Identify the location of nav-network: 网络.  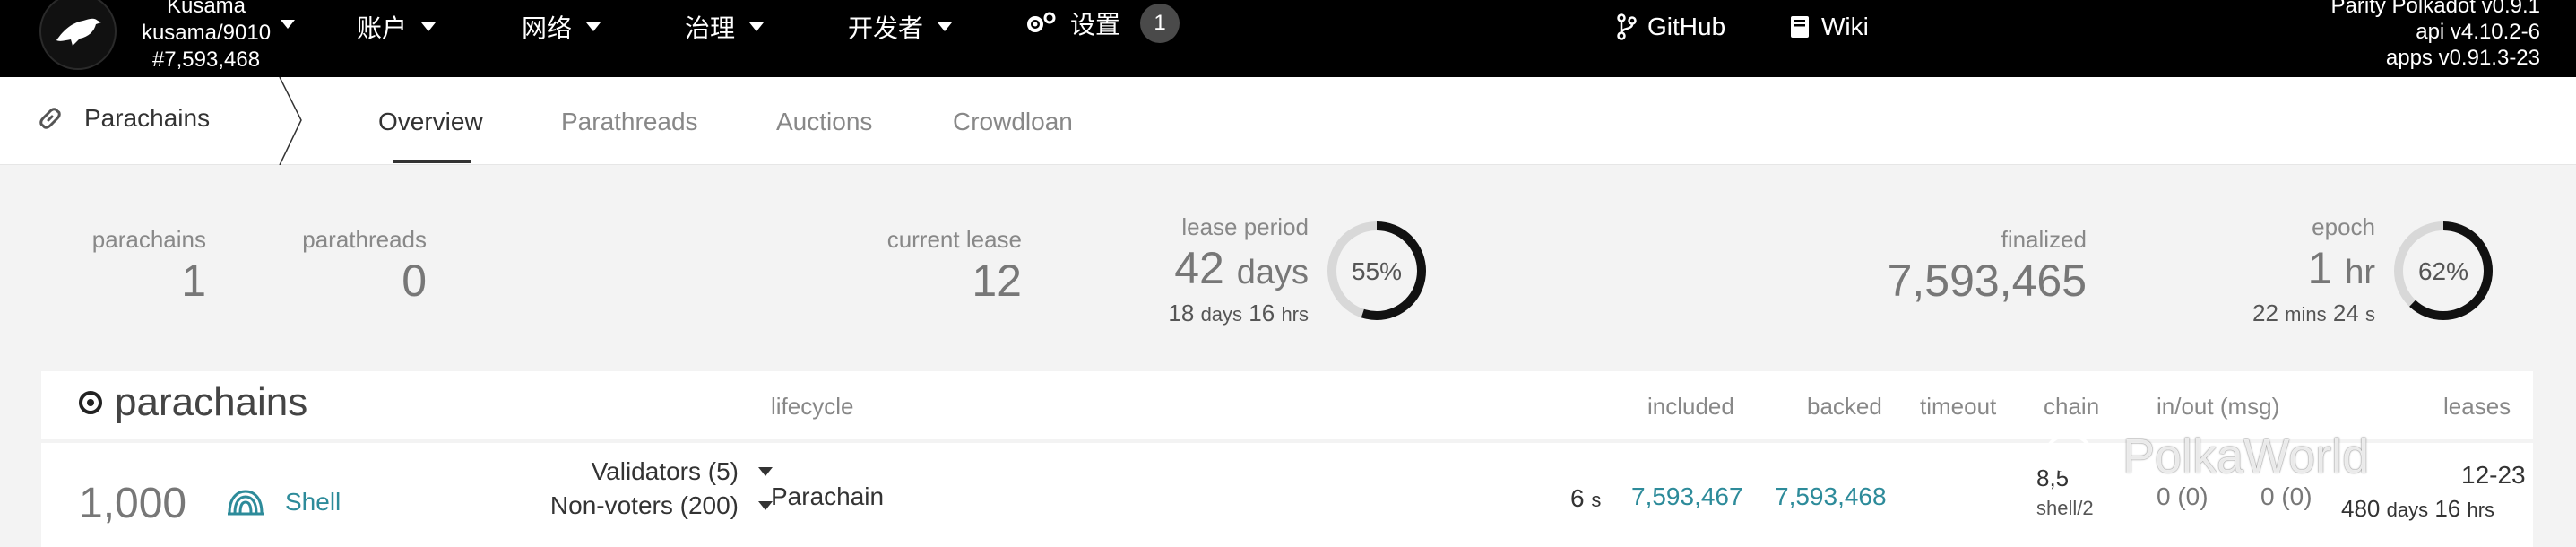
(561, 27).